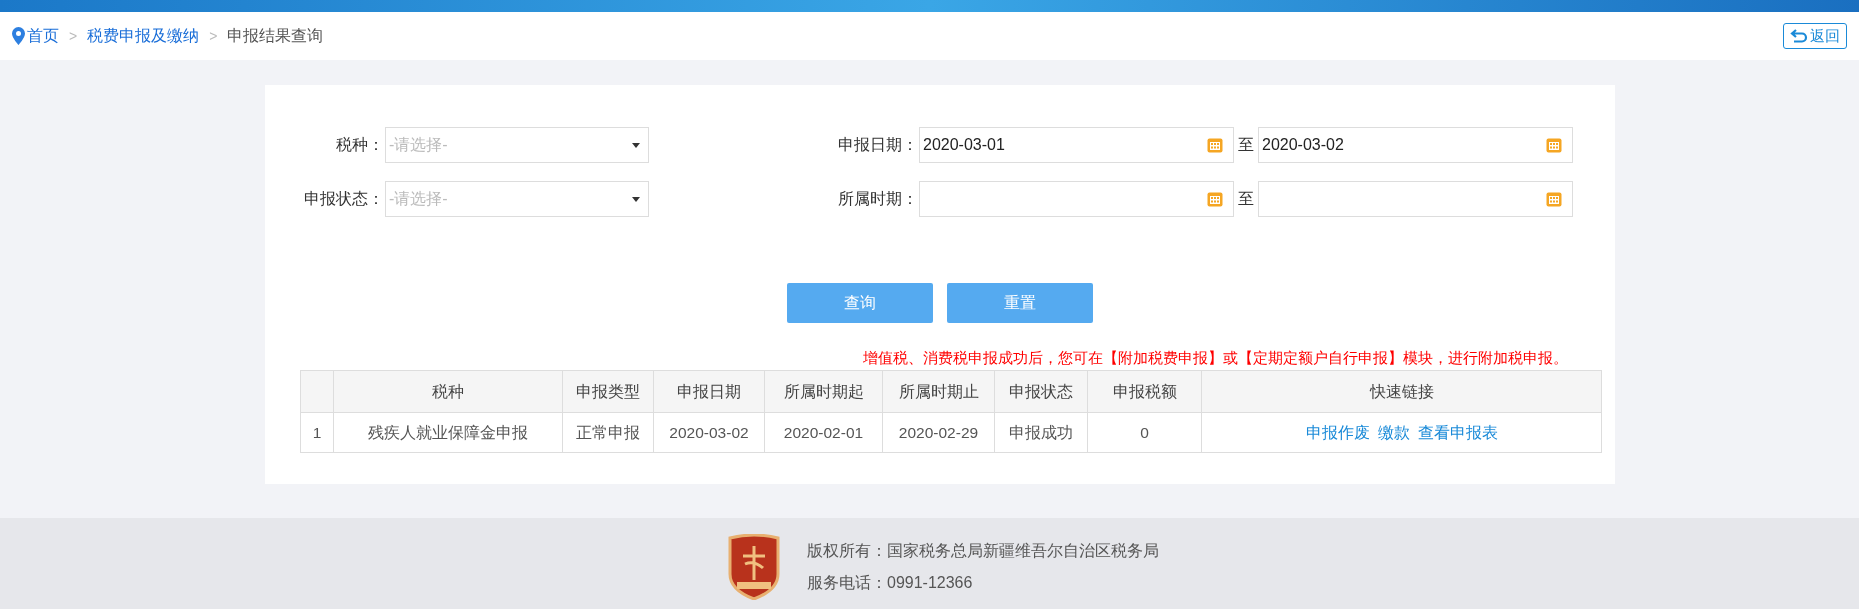  Describe the element at coordinates (709, 391) in the screenshot. I see `column-header: 申报日期` at that location.